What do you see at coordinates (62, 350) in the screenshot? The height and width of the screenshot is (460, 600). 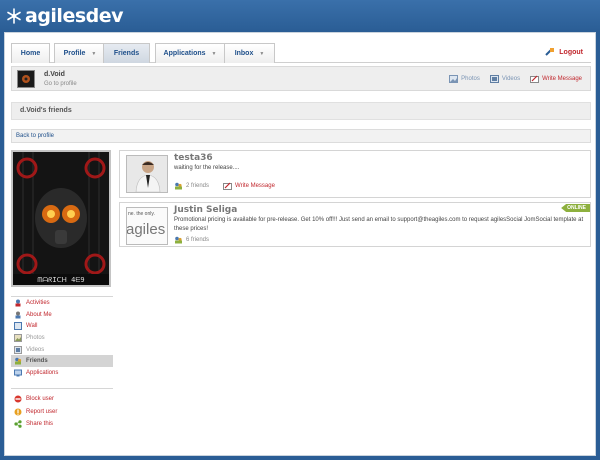 I see `sidebar-item-videos: Videos` at bounding box center [62, 350].